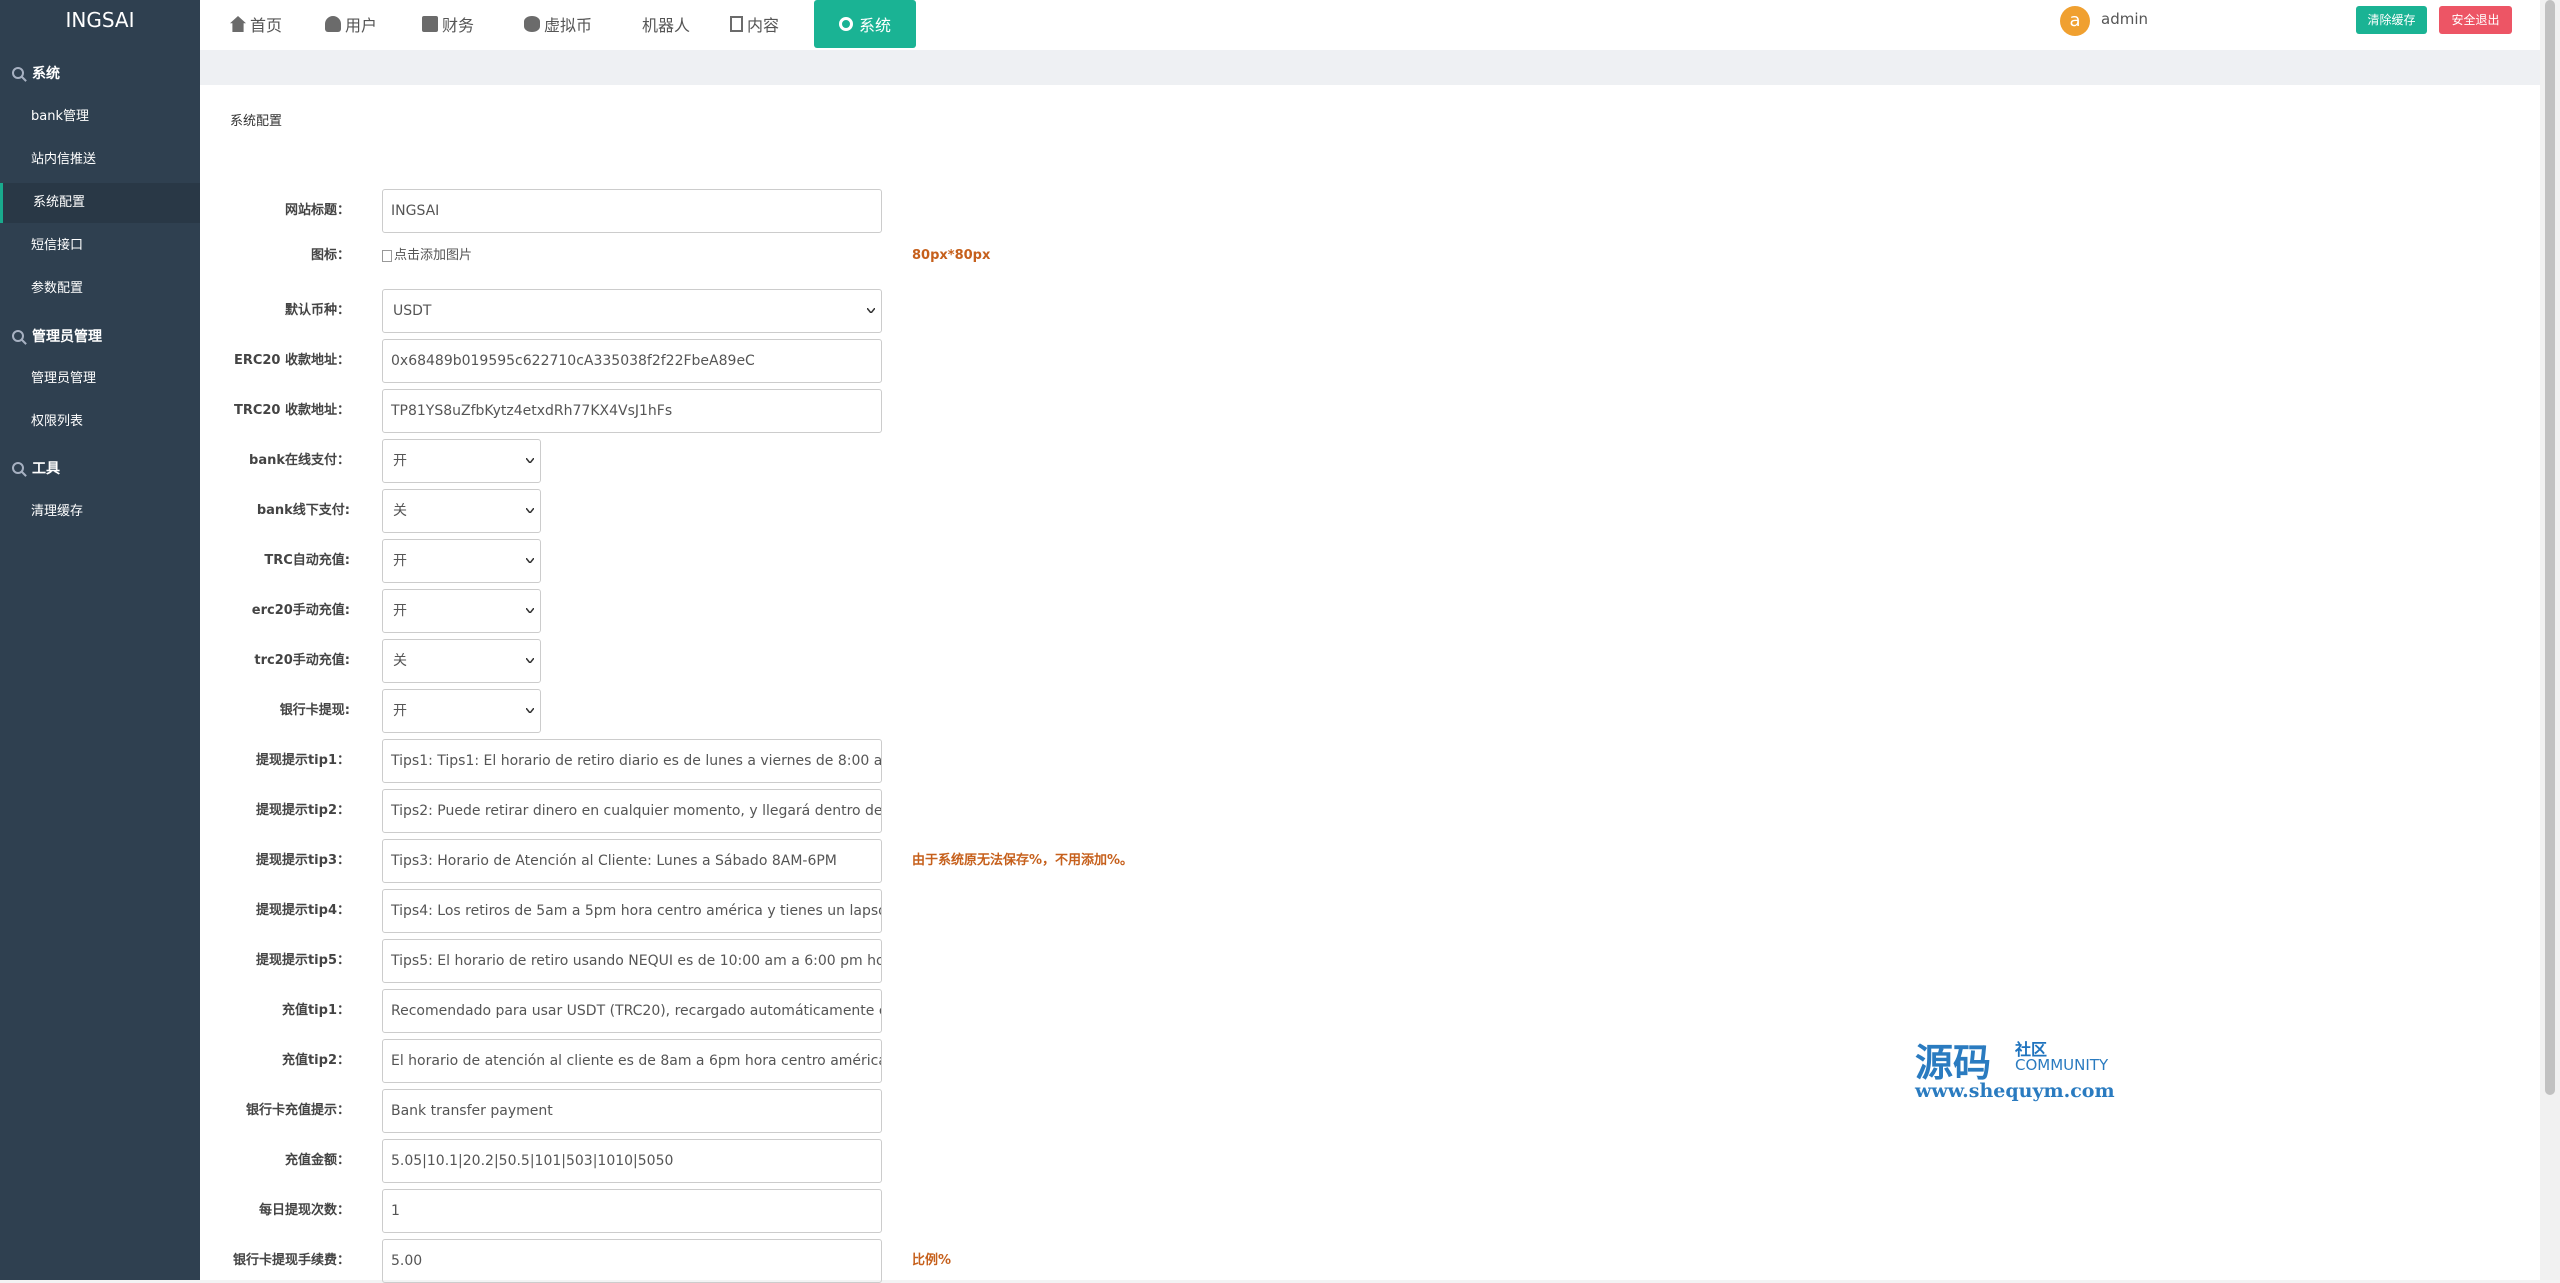 The width and height of the screenshot is (2560, 1283). I want to click on coin-icon, so click(532, 24).